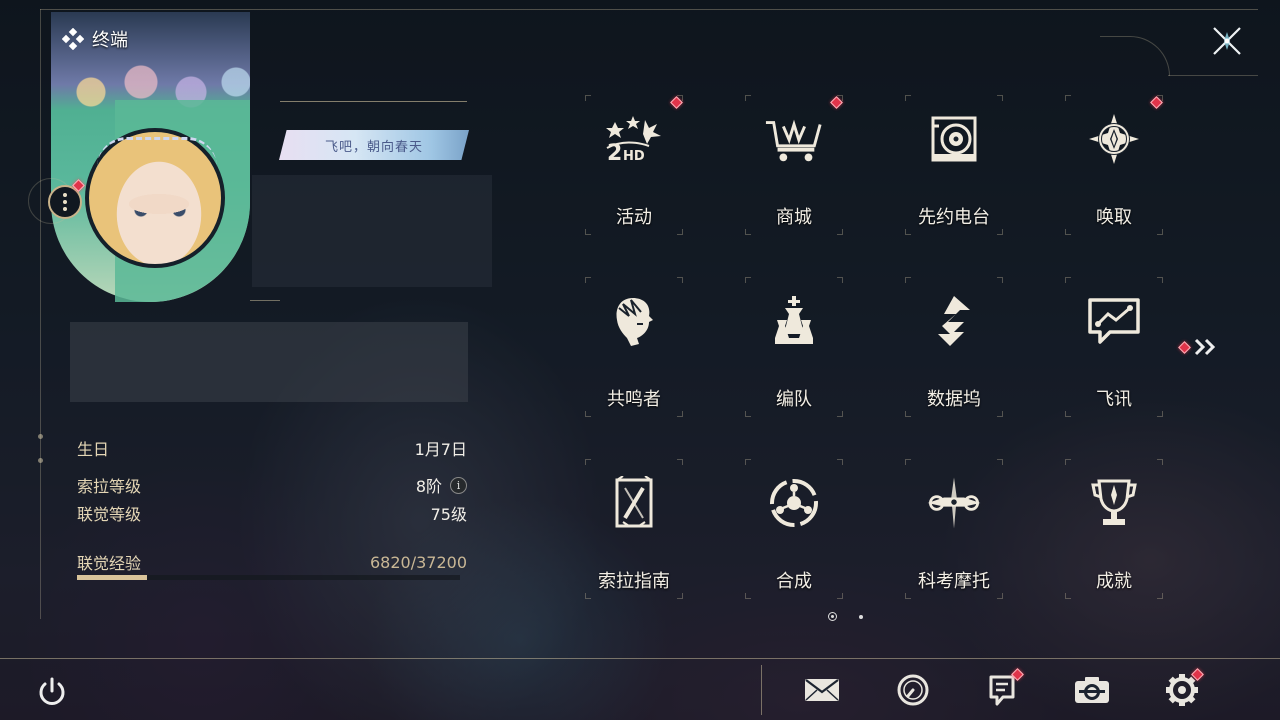 This screenshot has height=720, width=1280. I want to click on exit-game-button, so click(52, 692).